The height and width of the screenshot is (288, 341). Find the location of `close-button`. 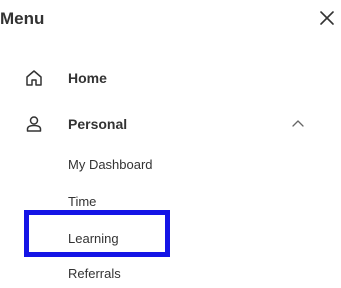

close-button is located at coordinates (327, 18).